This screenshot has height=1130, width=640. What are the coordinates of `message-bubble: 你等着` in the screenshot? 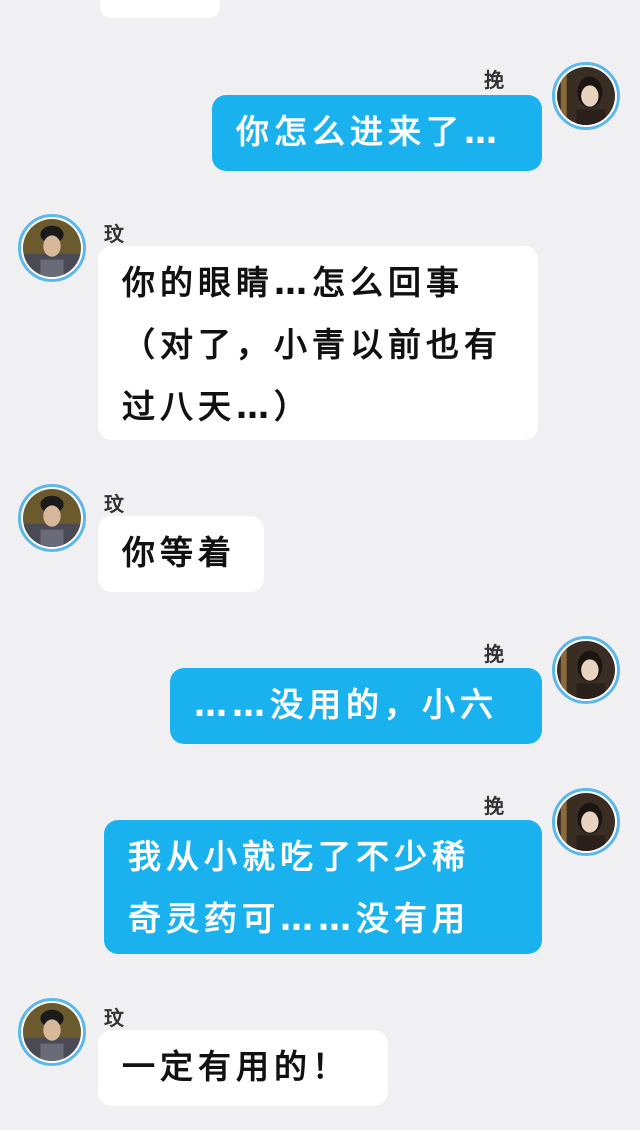 It's located at (181, 554).